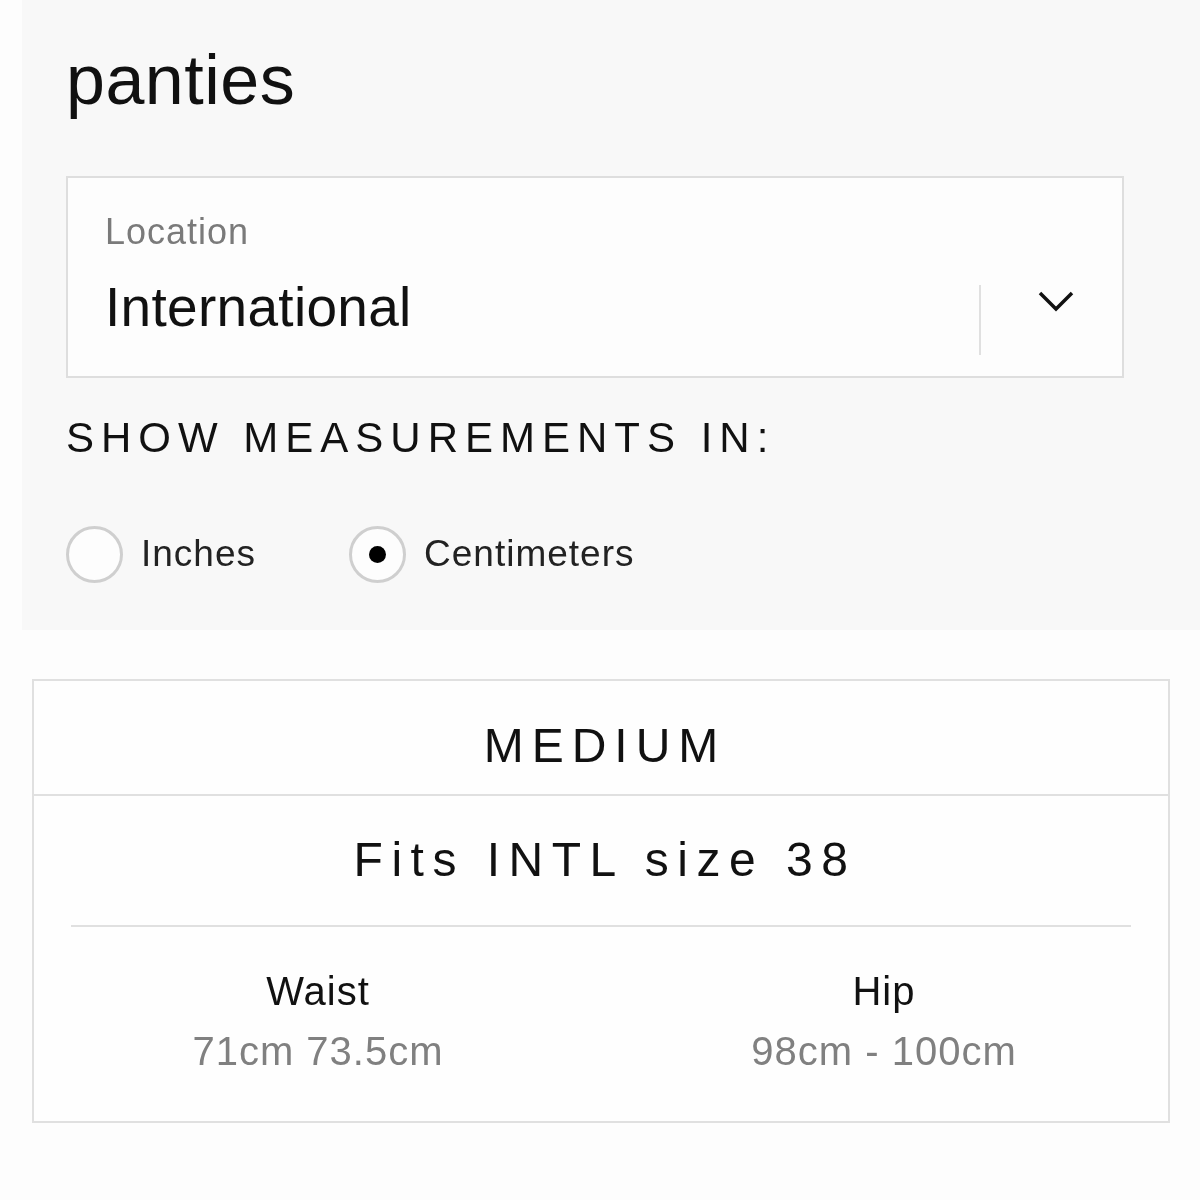 This screenshot has height=1200, width=1200. What do you see at coordinates (604, 860) in the screenshot?
I see `fits-size-text: Fits INTL size 38` at bounding box center [604, 860].